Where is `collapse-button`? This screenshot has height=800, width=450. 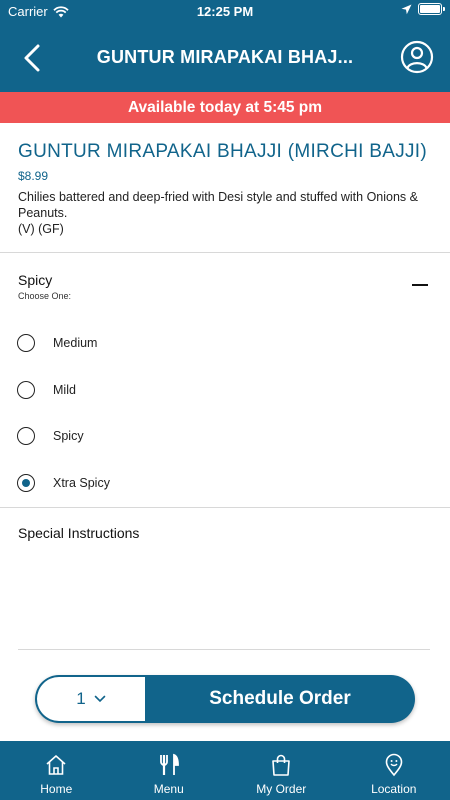
collapse-button is located at coordinates (421, 285).